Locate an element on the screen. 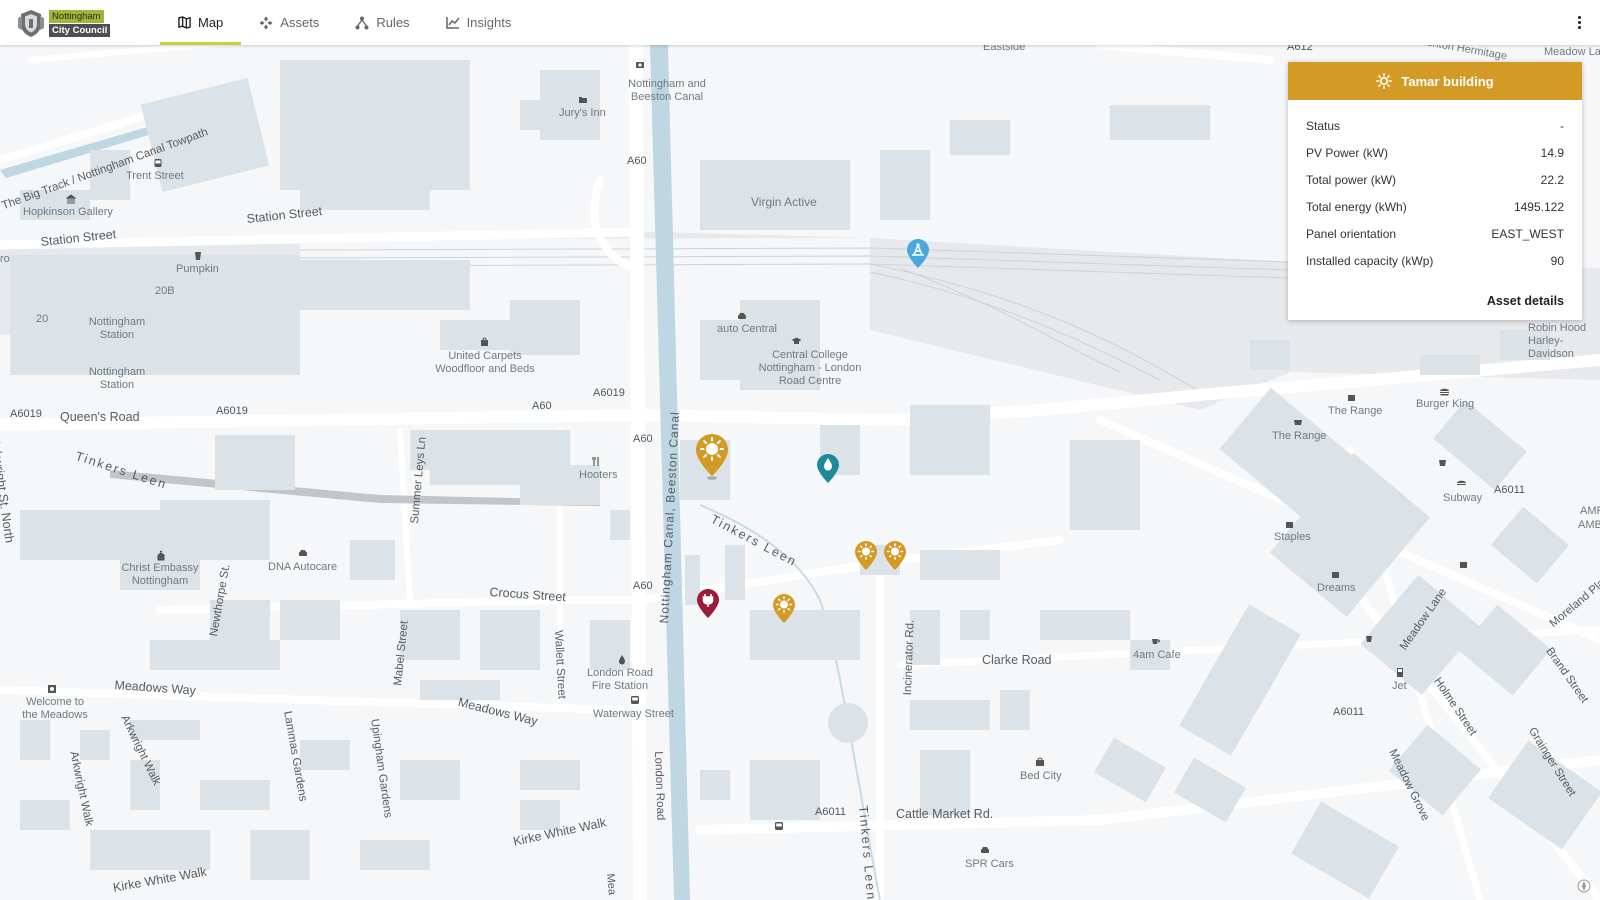 This screenshot has width=1600, height=900. church-poi-icon is located at coordinates (161, 555).